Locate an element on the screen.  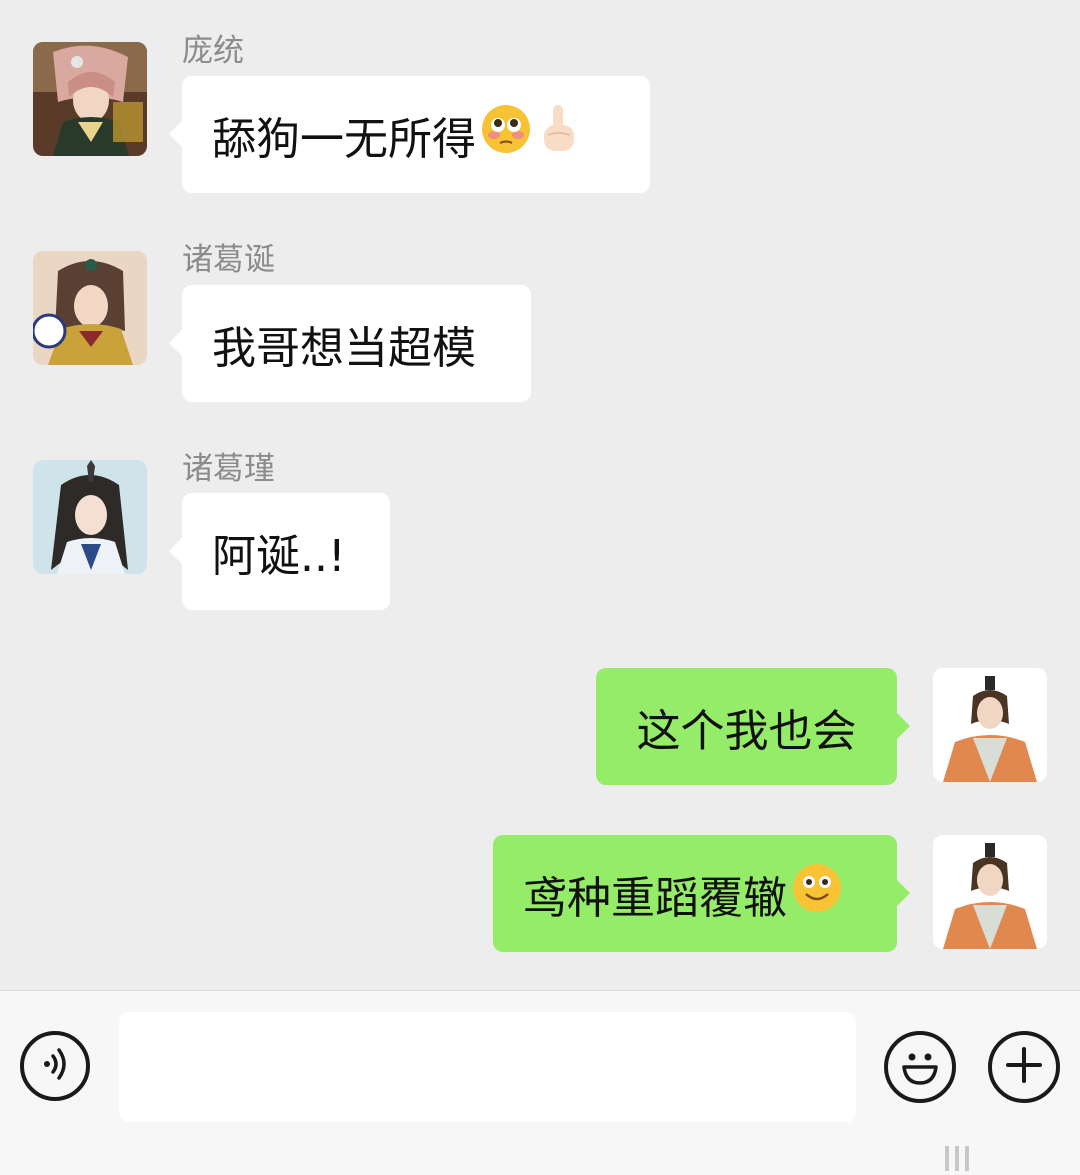
message-text: 阿诞..! is located at coordinates (279, 556).